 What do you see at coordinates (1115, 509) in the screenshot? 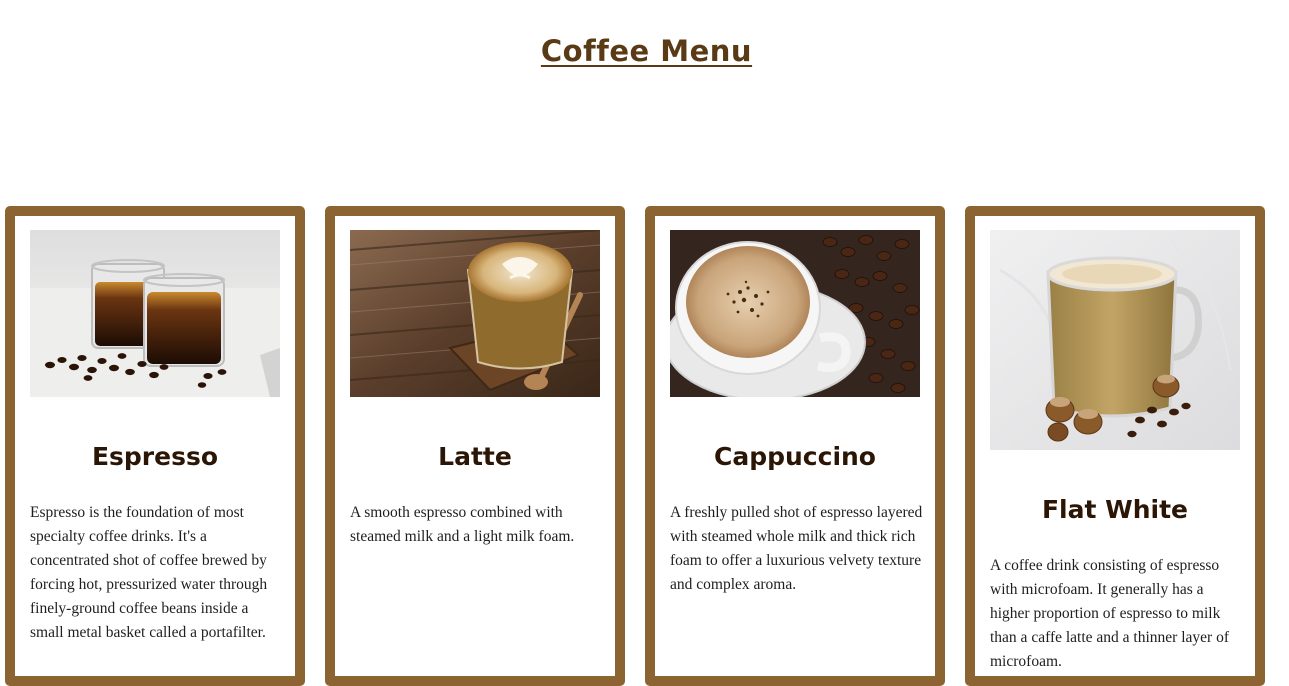
I see `menu-card-title: Flat White` at bounding box center [1115, 509].